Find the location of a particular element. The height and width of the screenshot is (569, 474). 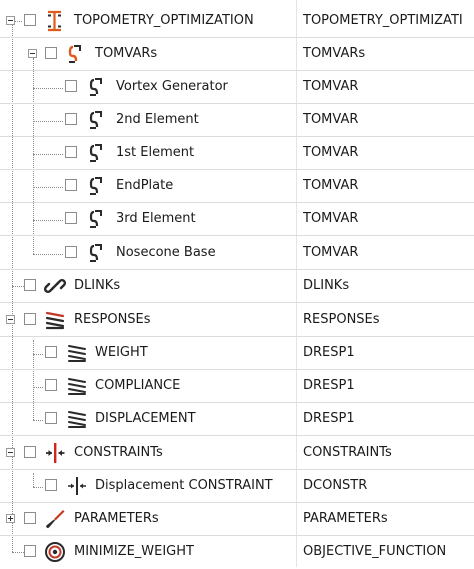

row-name: 3rd Element is located at coordinates (156, 218).